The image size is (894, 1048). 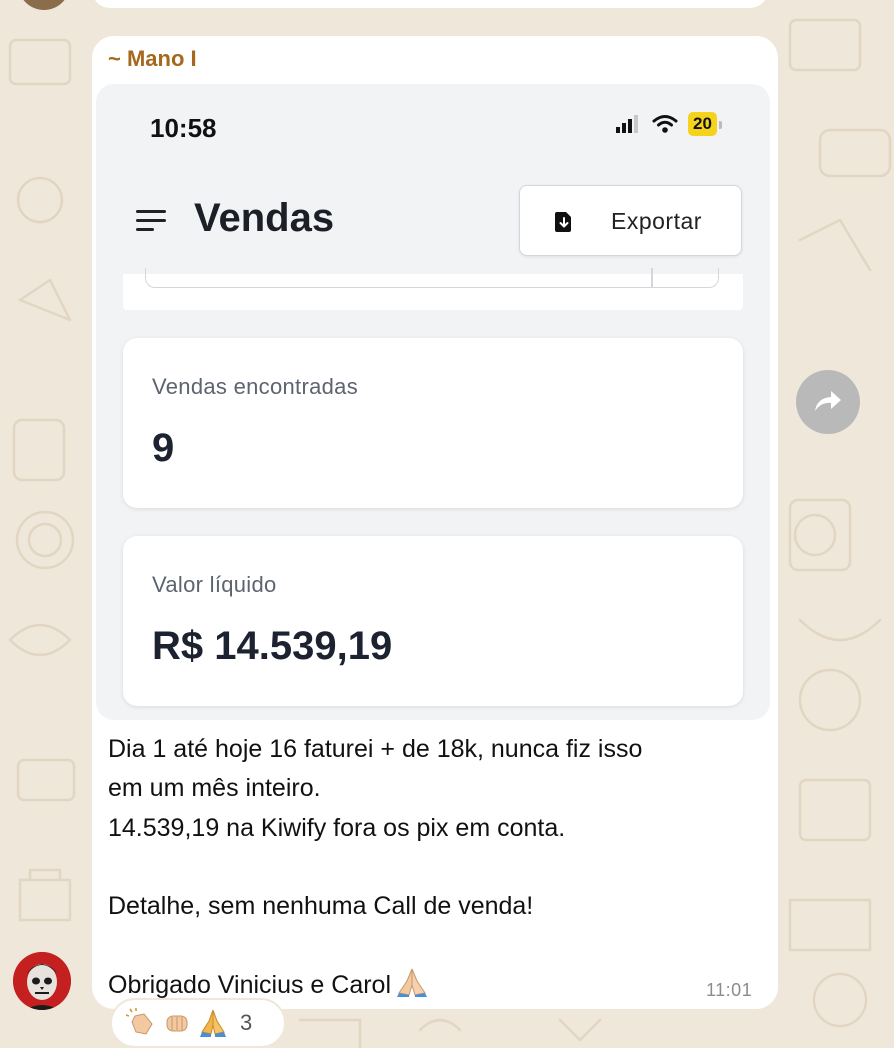 I want to click on page-title: Vendas, so click(x=264, y=218).